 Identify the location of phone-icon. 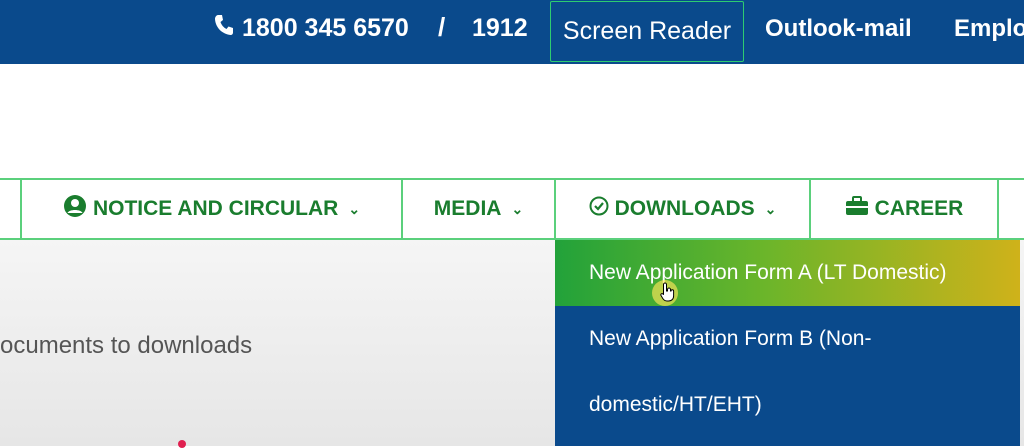
(224, 28).